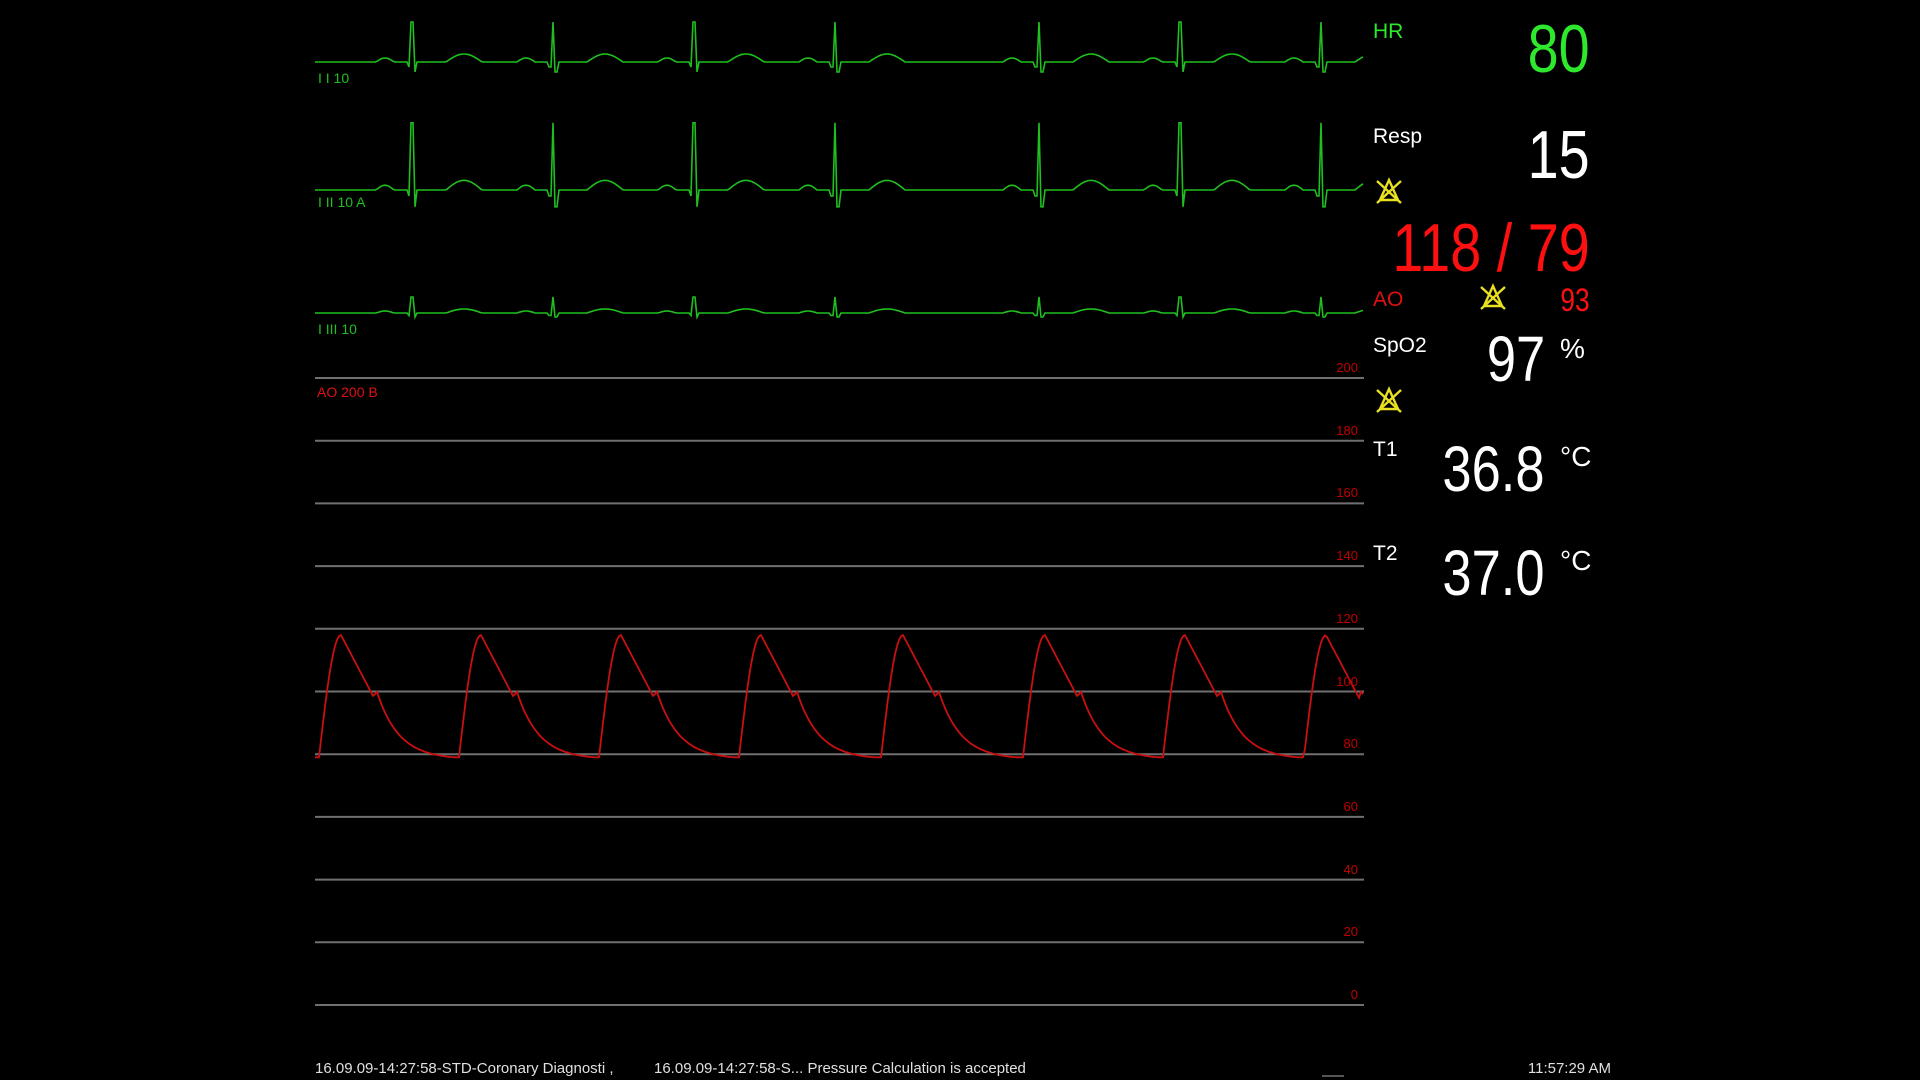 Image resolution: width=1920 pixels, height=1080 pixels. What do you see at coordinates (1576, 456) in the screenshot?
I see `t1-unit: °C` at bounding box center [1576, 456].